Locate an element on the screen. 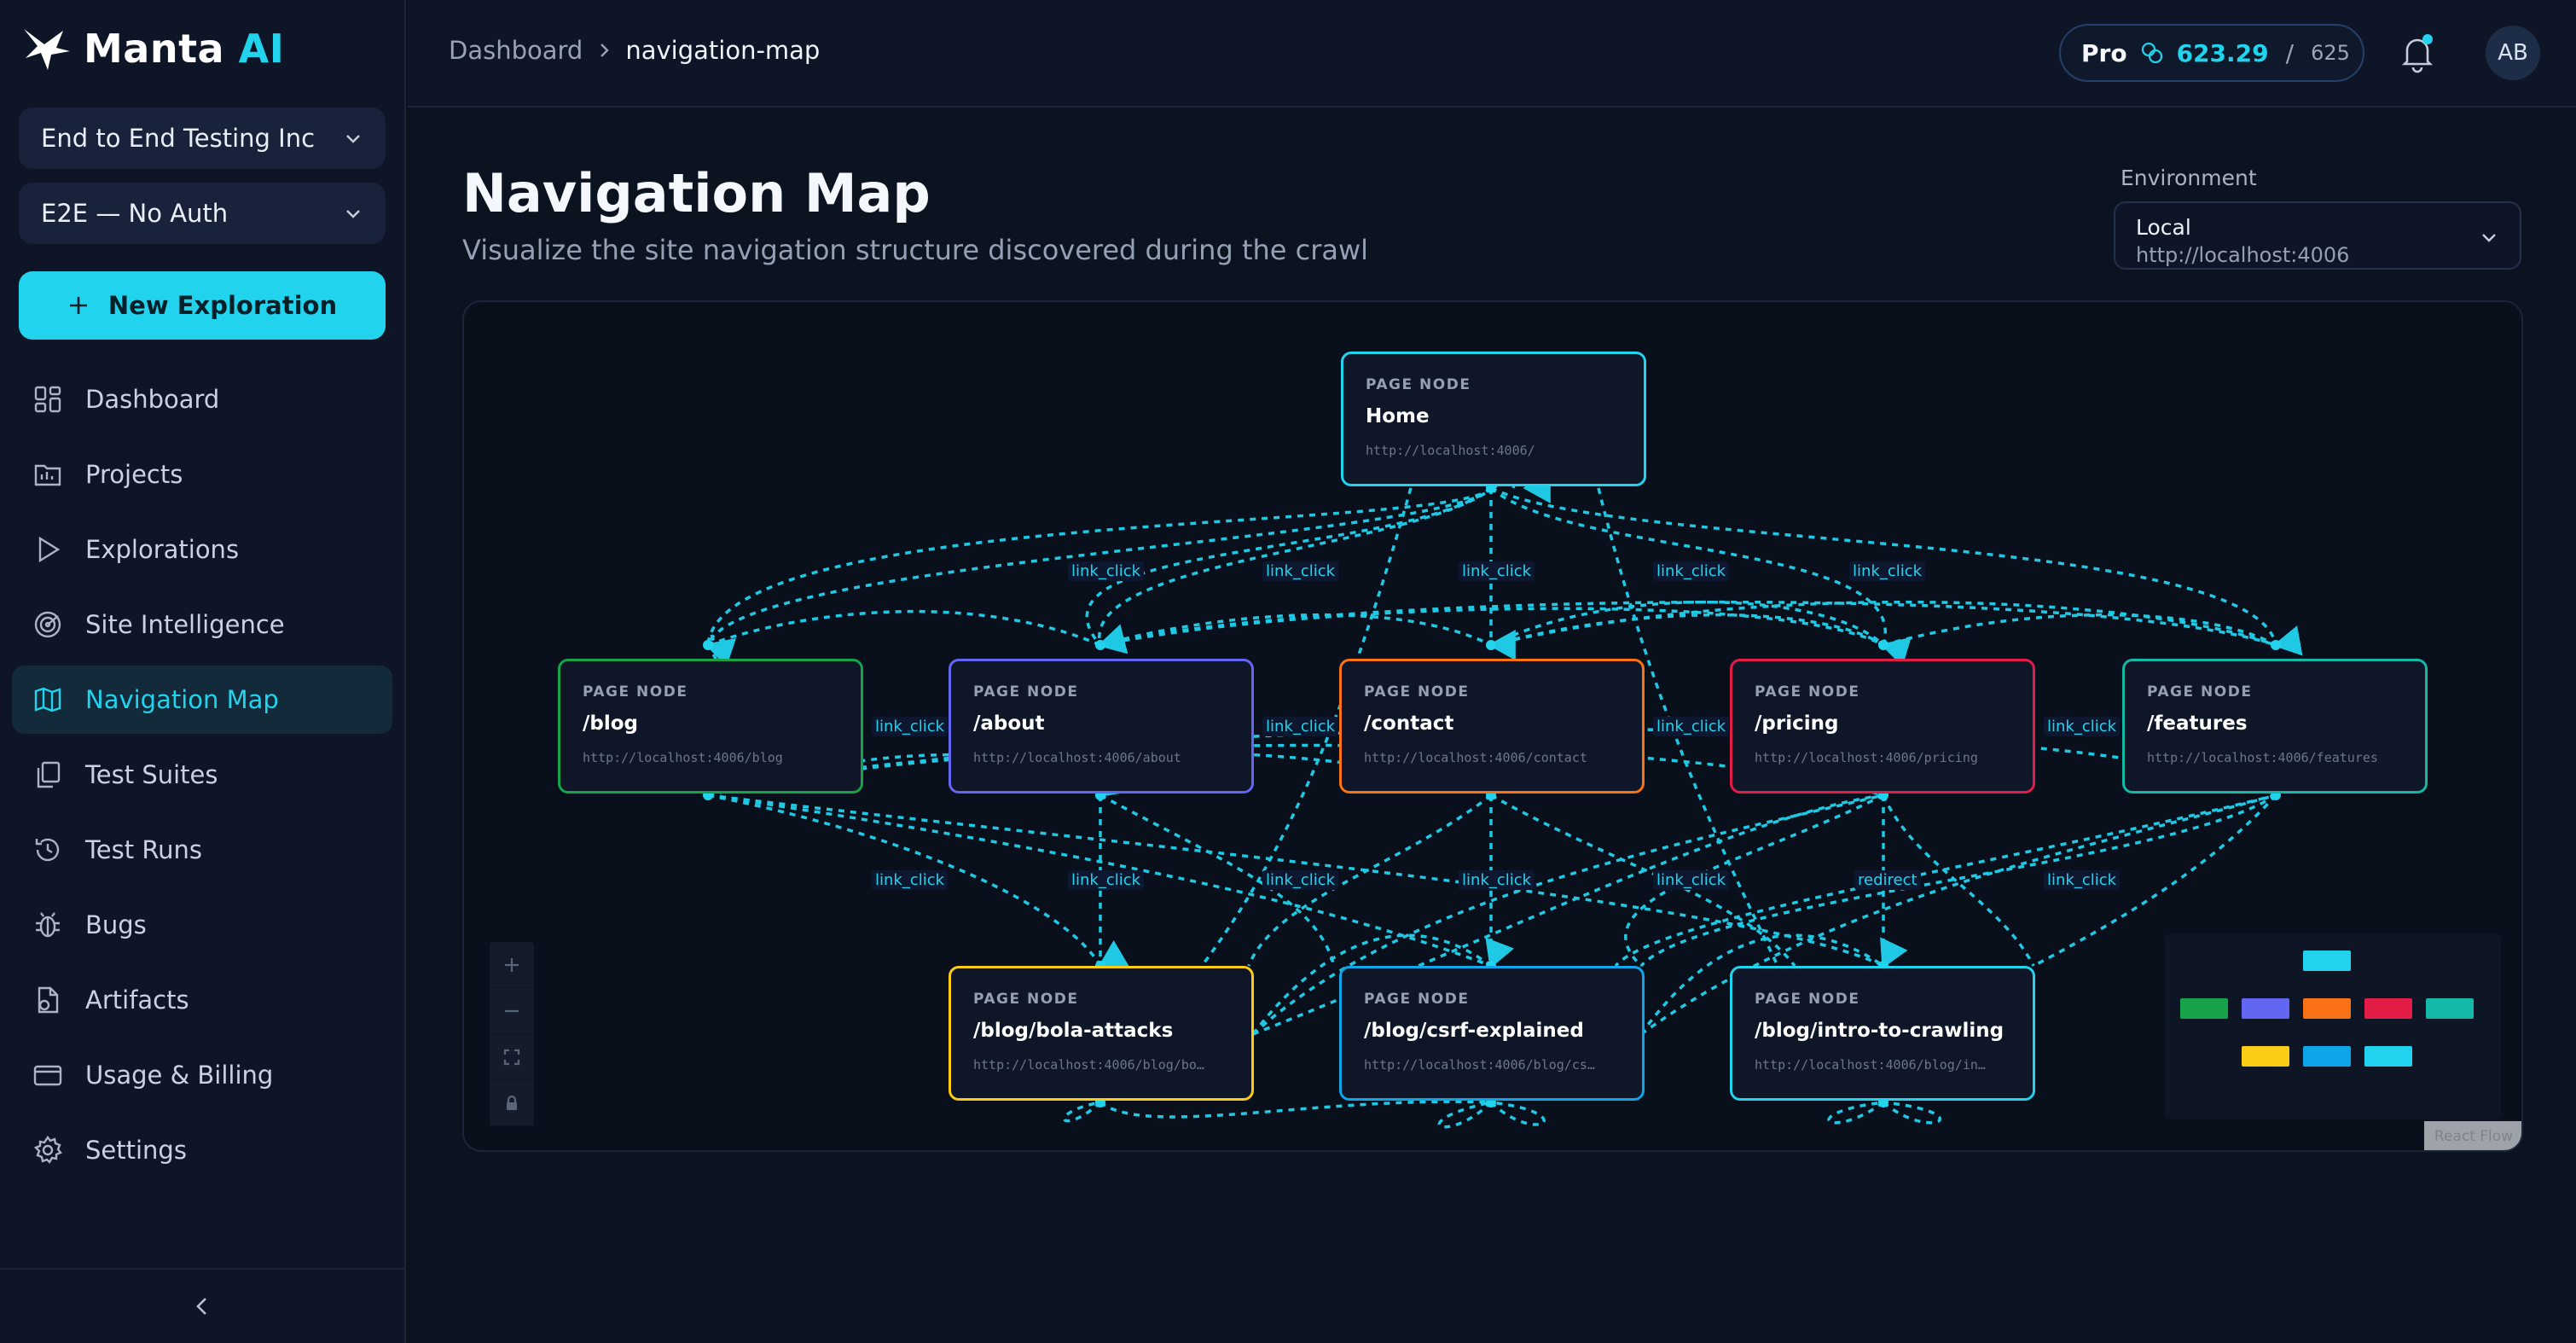  zoom-in-button is located at coordinates (512, 965).